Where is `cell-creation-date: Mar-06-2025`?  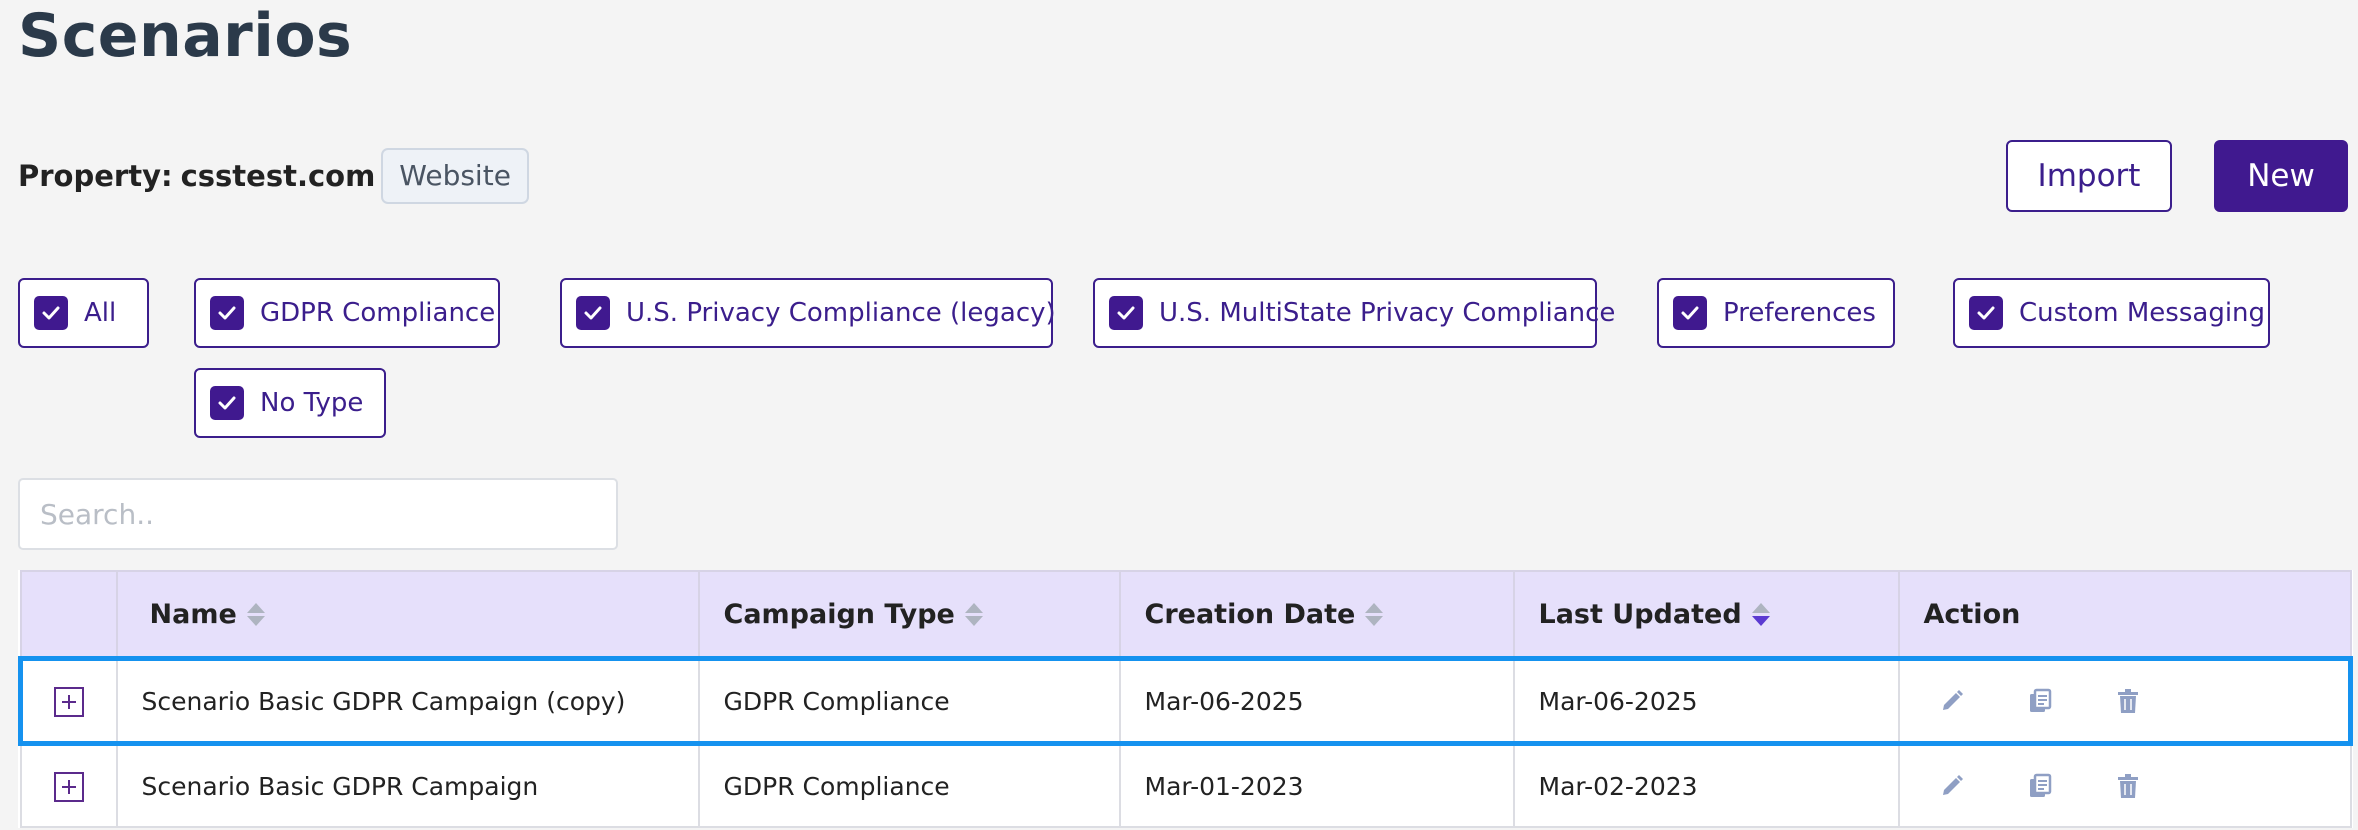 cell-creation-date: Mar-06-2025 is located at coordinates (1316, 701).